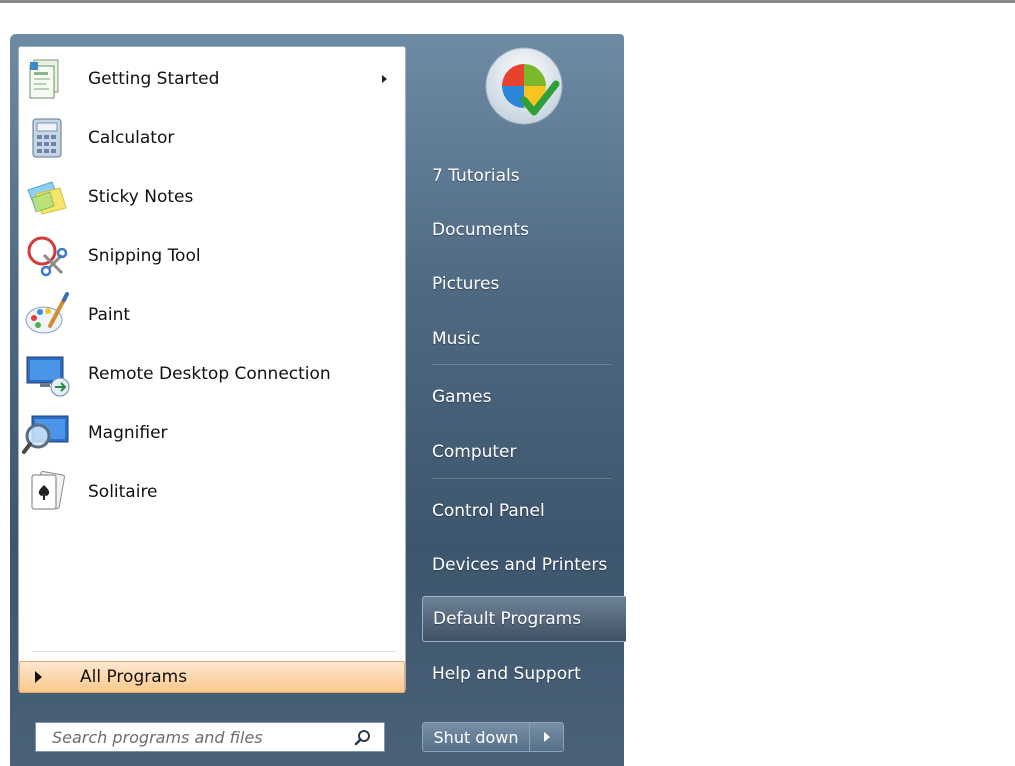 This screenshot has width=1015, height=766. I want to click on shutdown-options-button, so click(546, 737).